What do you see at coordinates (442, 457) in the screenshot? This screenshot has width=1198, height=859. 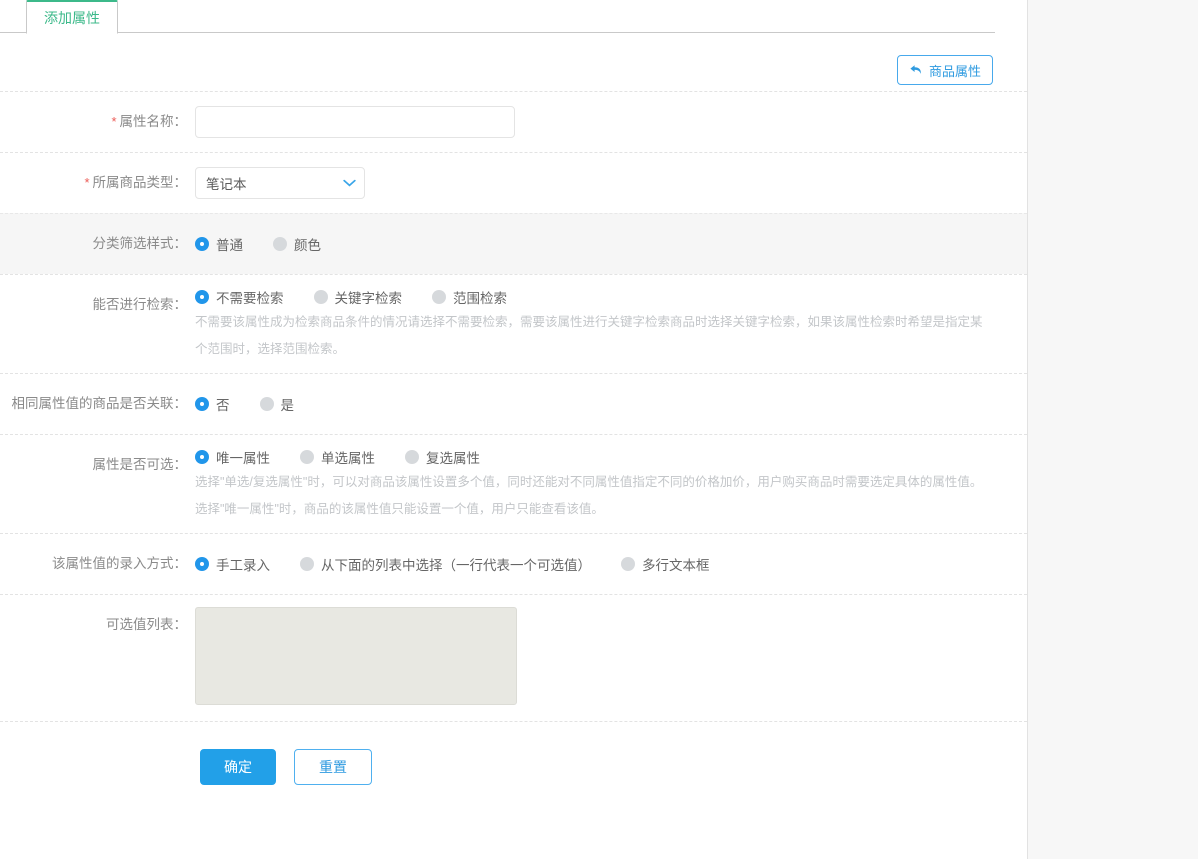 I see `radio-selectable-multiple: 复选属性` at bounding box center [442, 457].